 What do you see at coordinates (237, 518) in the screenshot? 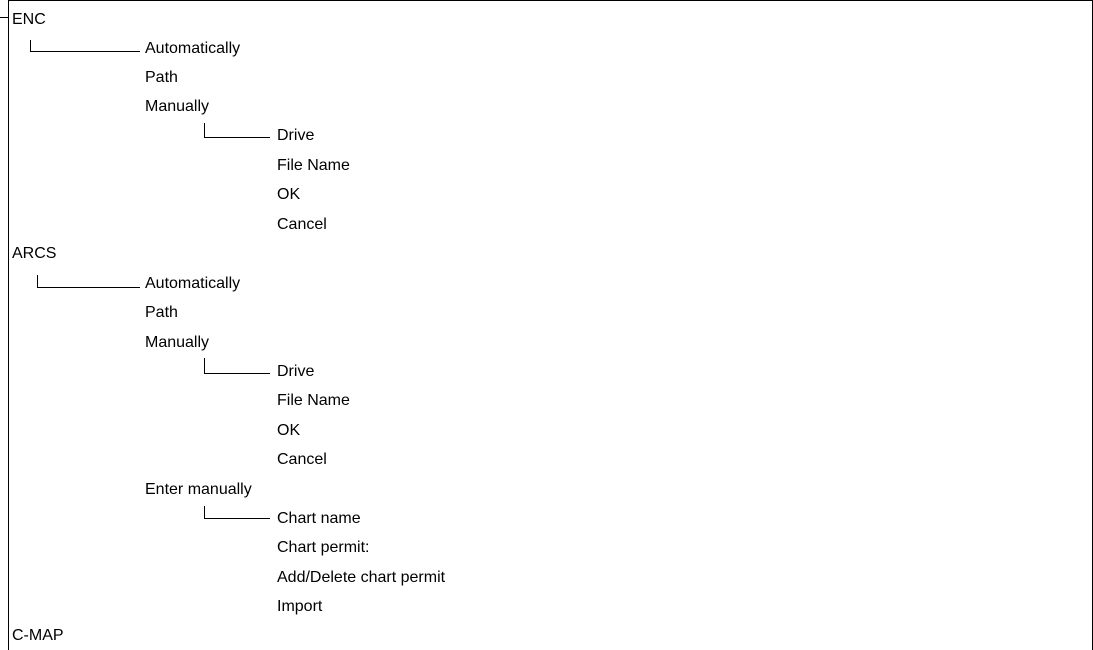
I see `arcs-enter-manually-connector-horizontal` at bounding box center [237, 518].